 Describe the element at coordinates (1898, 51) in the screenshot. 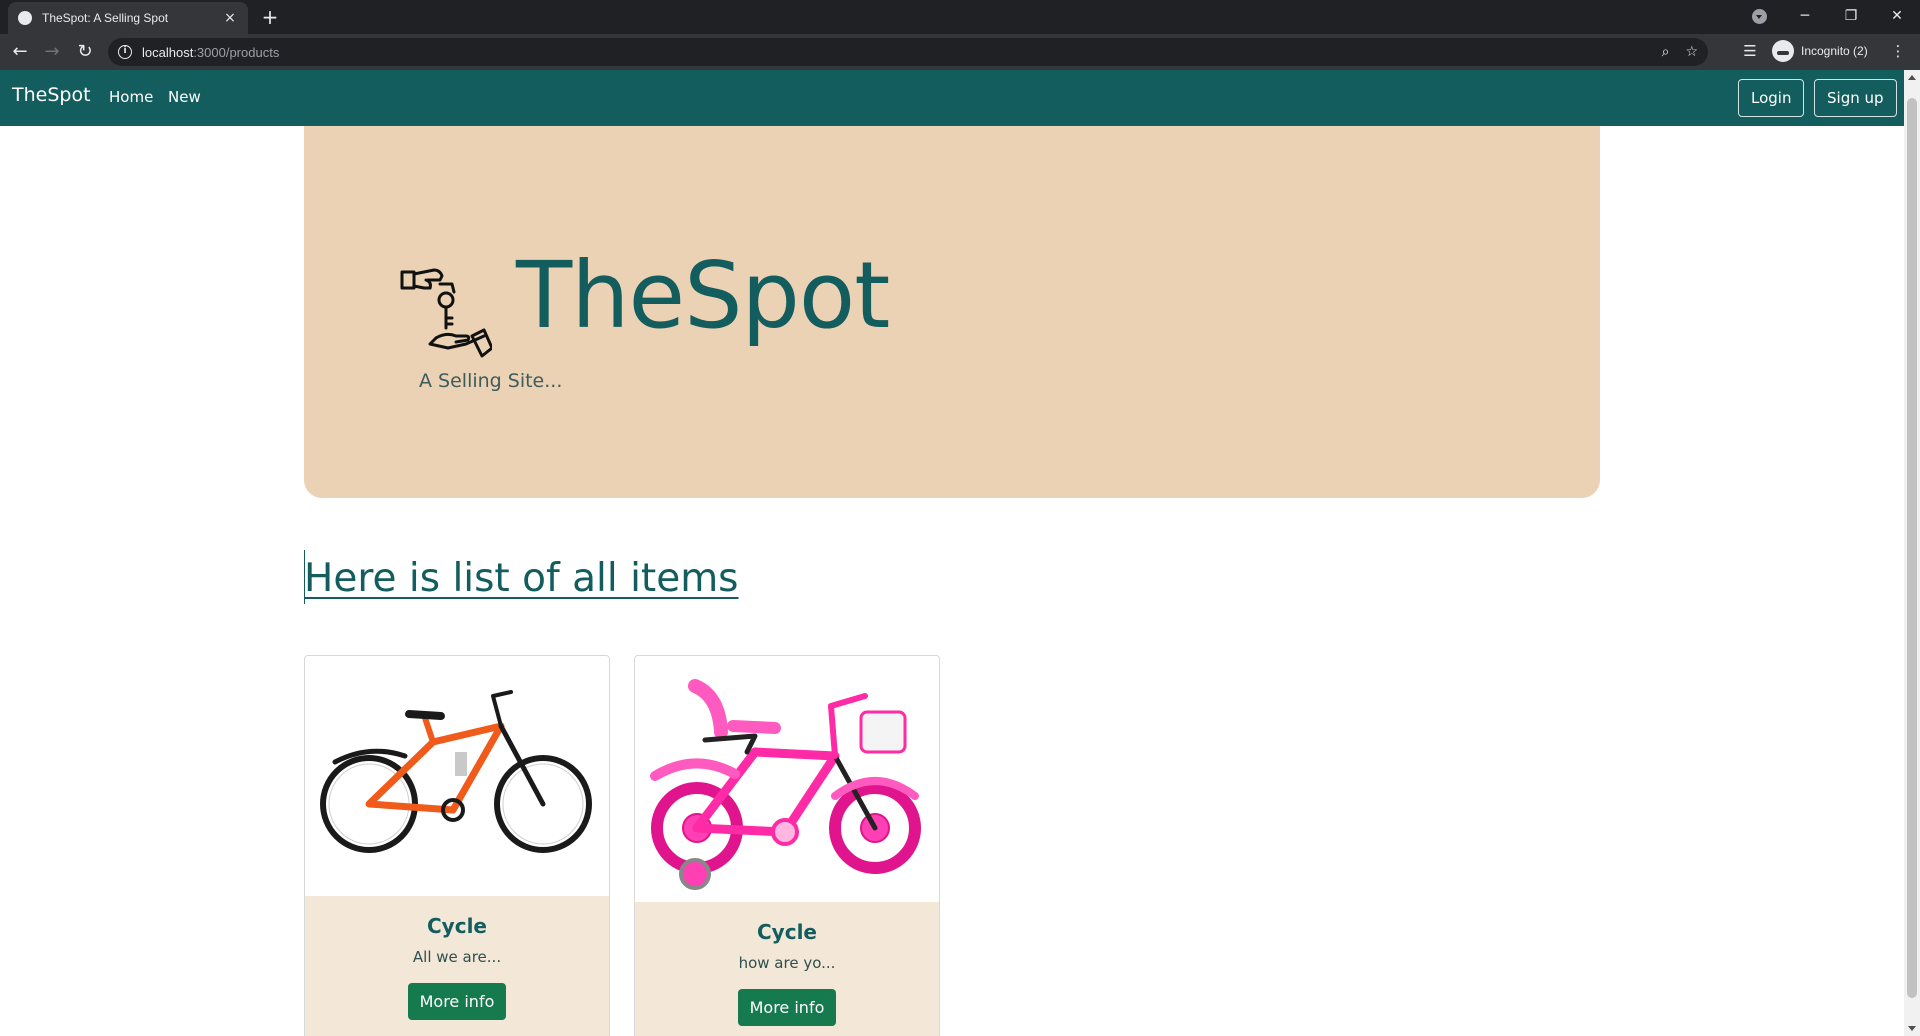

I see `menu-icon: ⋮` at that location.